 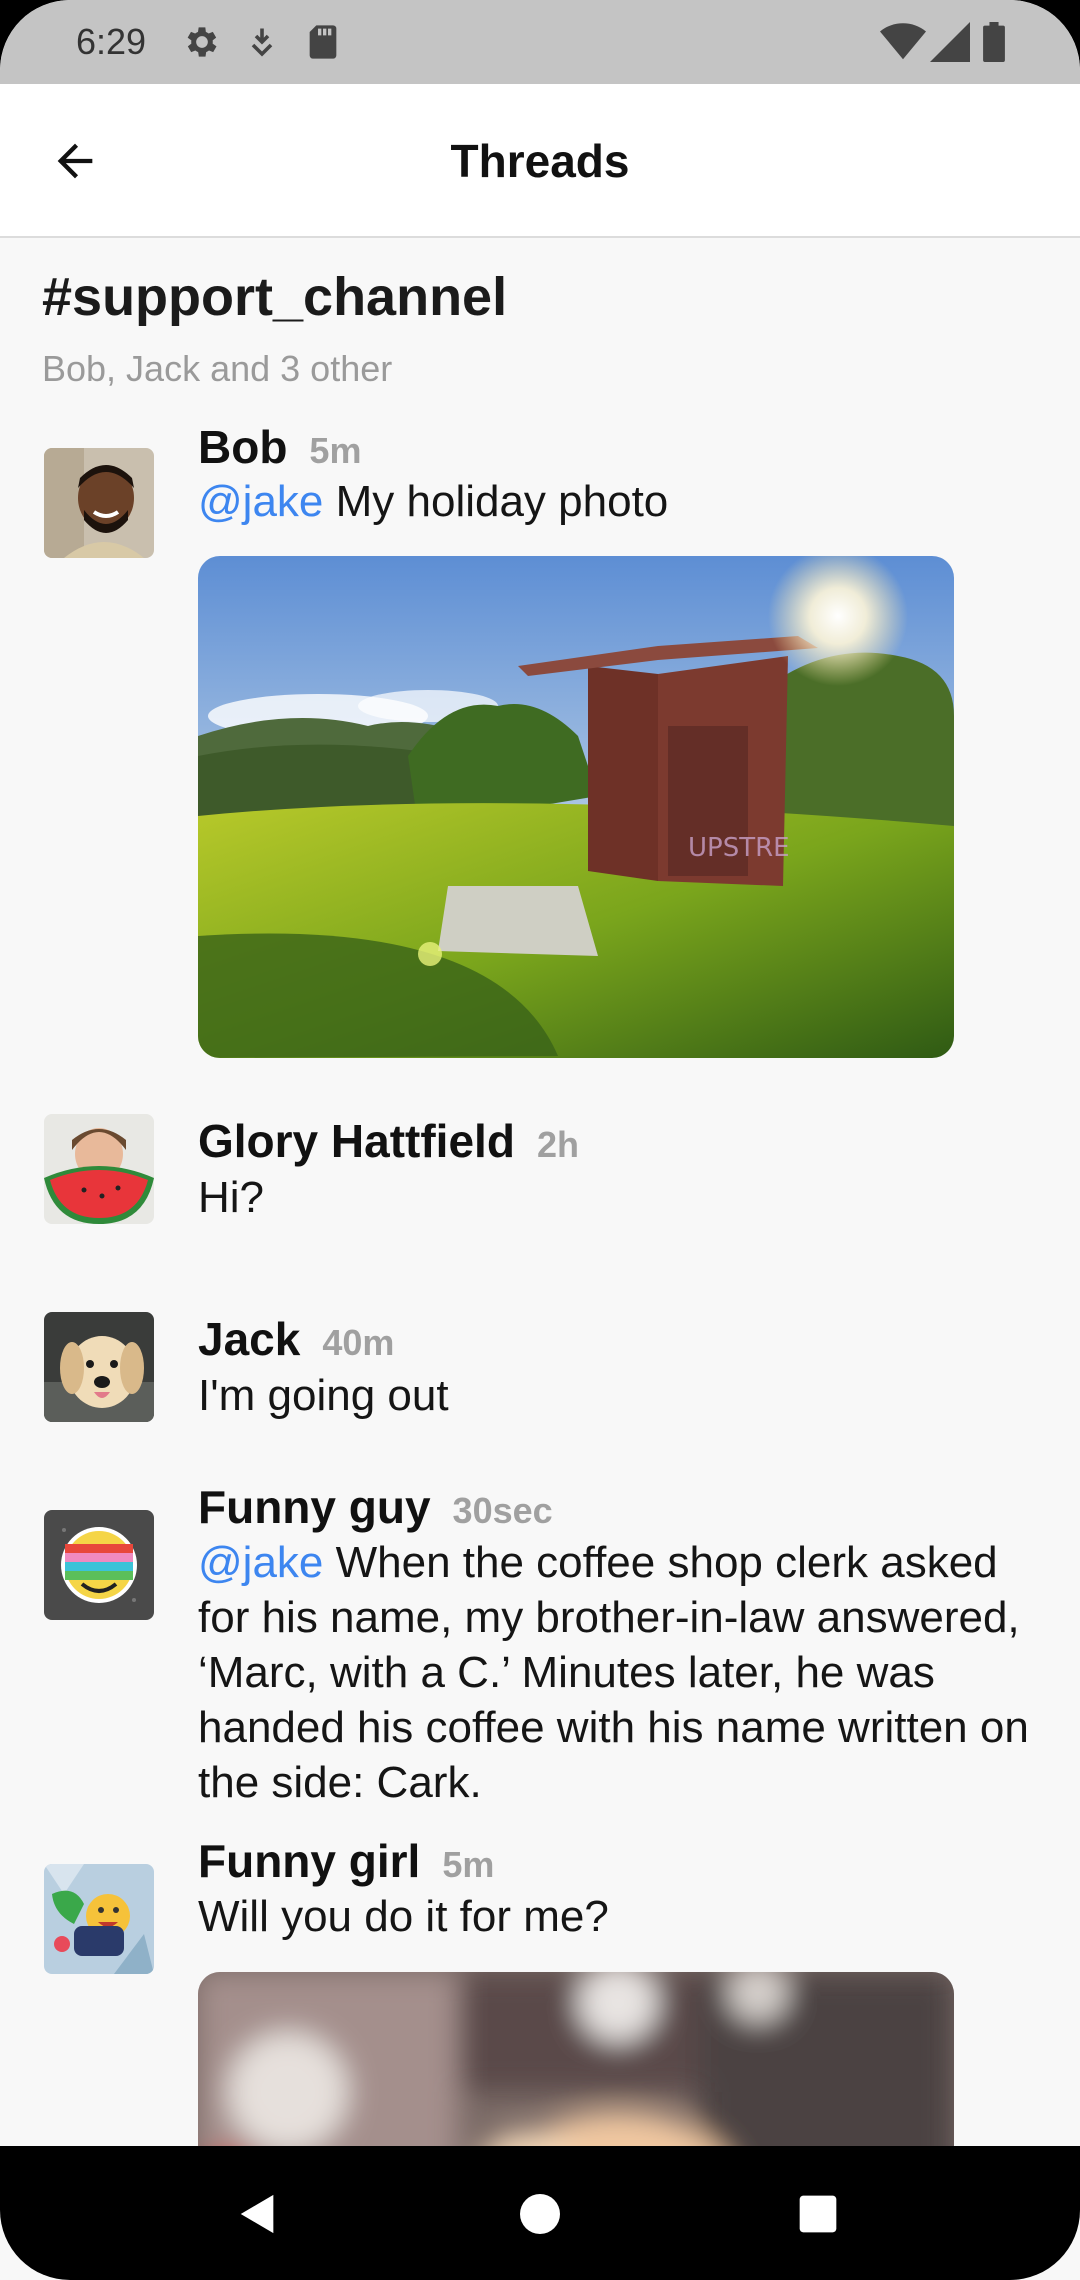 I want to click on message-author: Jack, so click(x=249, y=1339).